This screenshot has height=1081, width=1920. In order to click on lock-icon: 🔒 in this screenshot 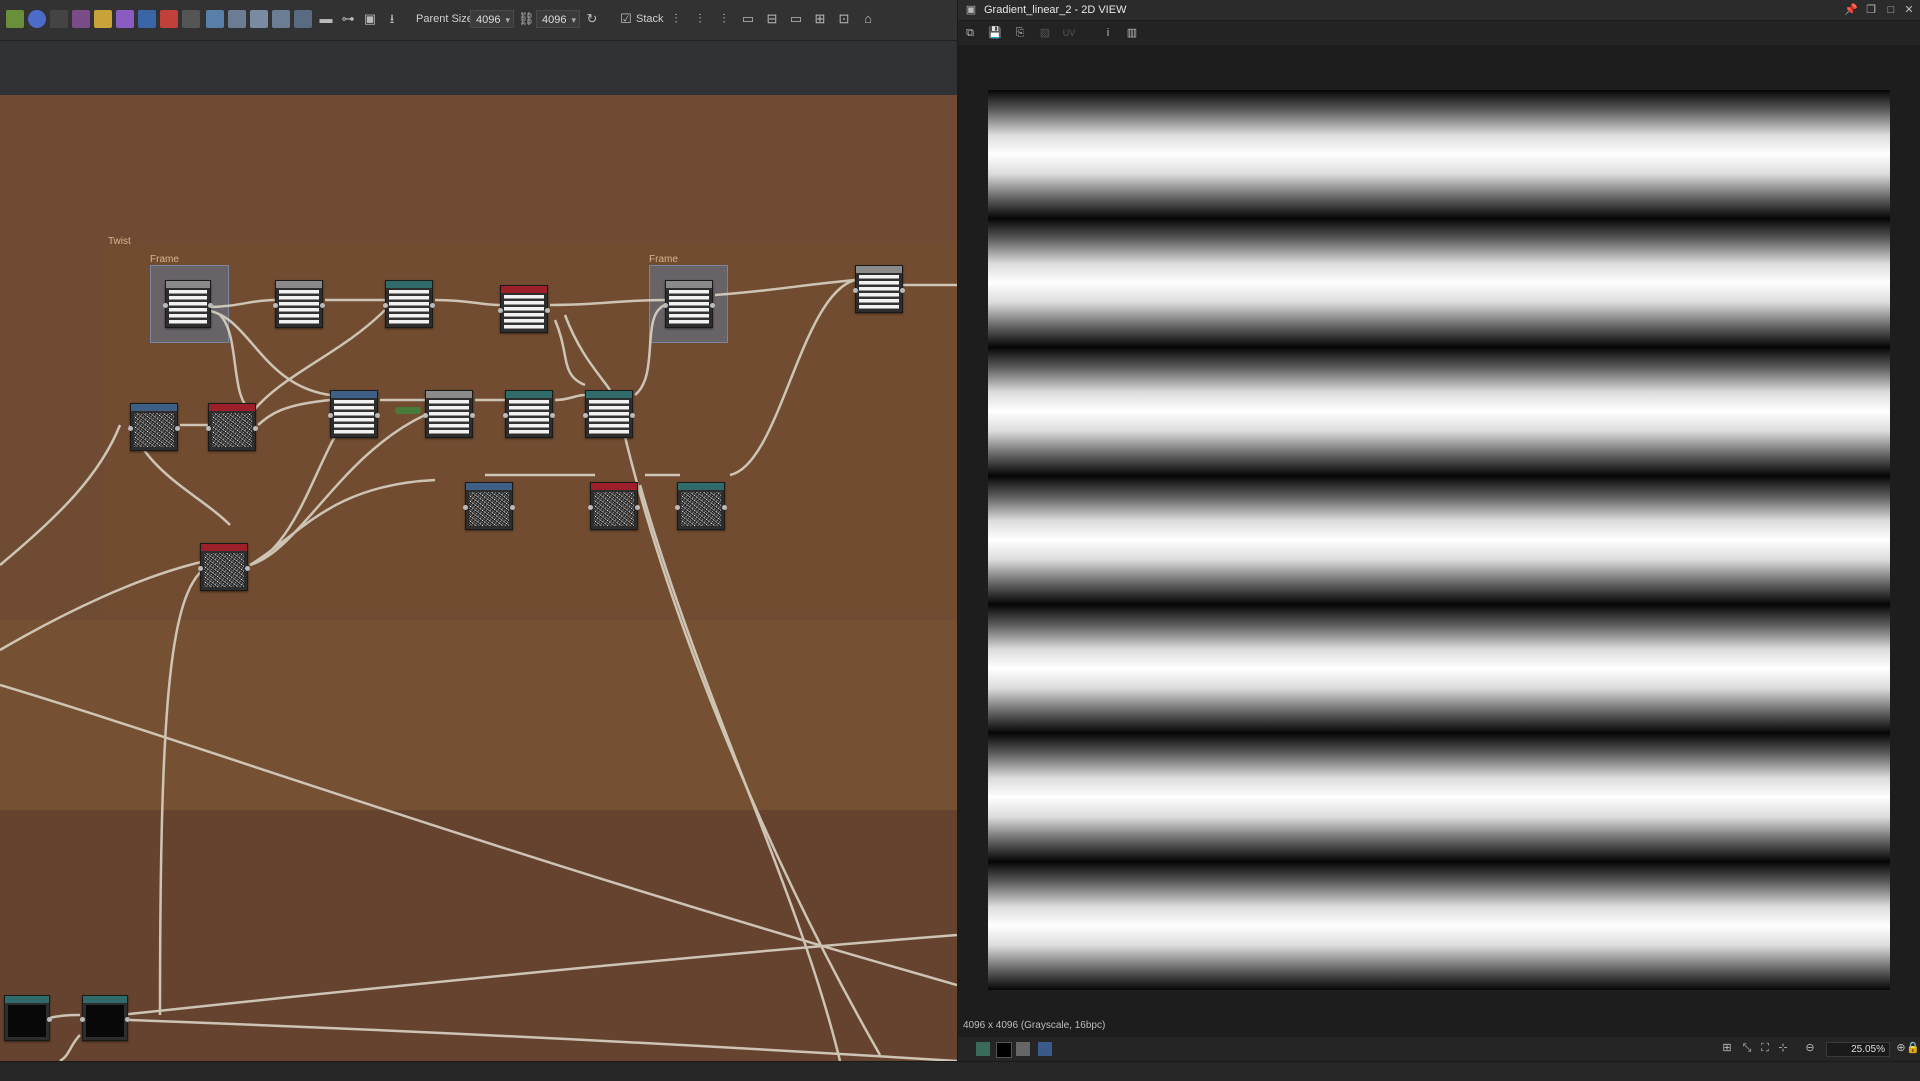, I will do `click(1913, 1048)`.